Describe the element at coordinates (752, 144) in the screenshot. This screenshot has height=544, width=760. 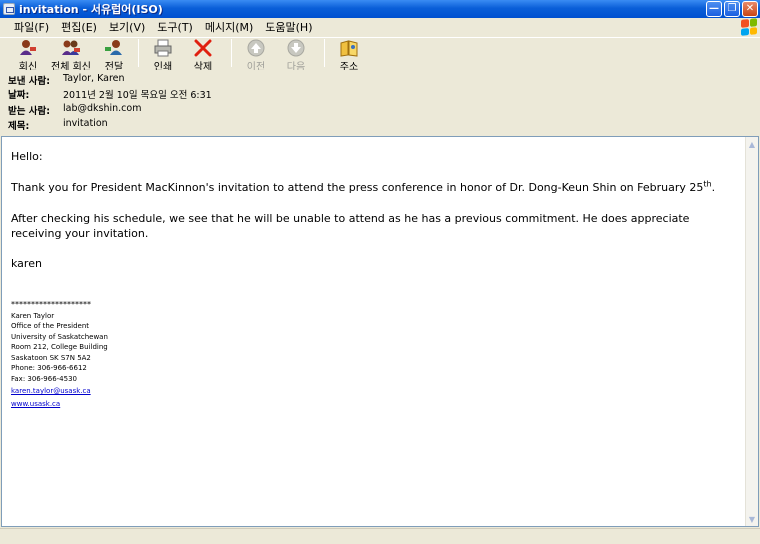
I see `scroll-up-icon: ▲` at that location.